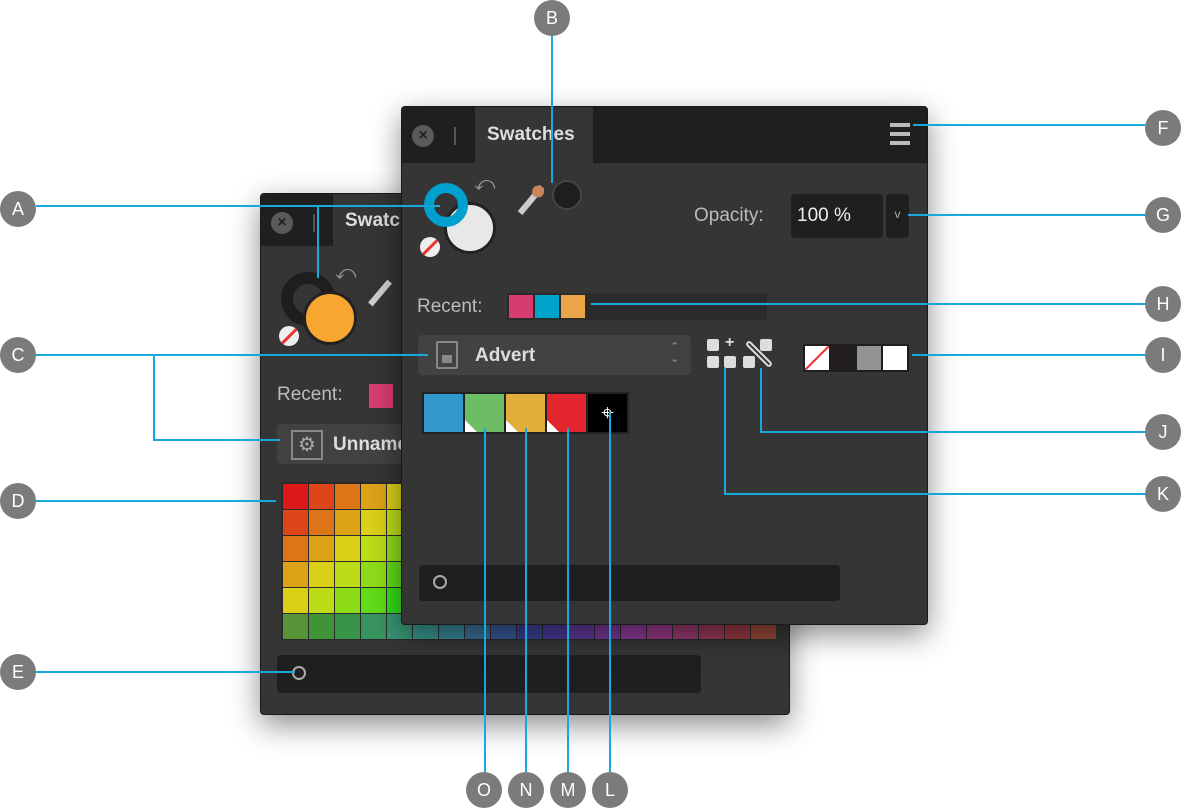 The image size is (1185, 809). I want to click on callout-m: M, so click(568, 790).